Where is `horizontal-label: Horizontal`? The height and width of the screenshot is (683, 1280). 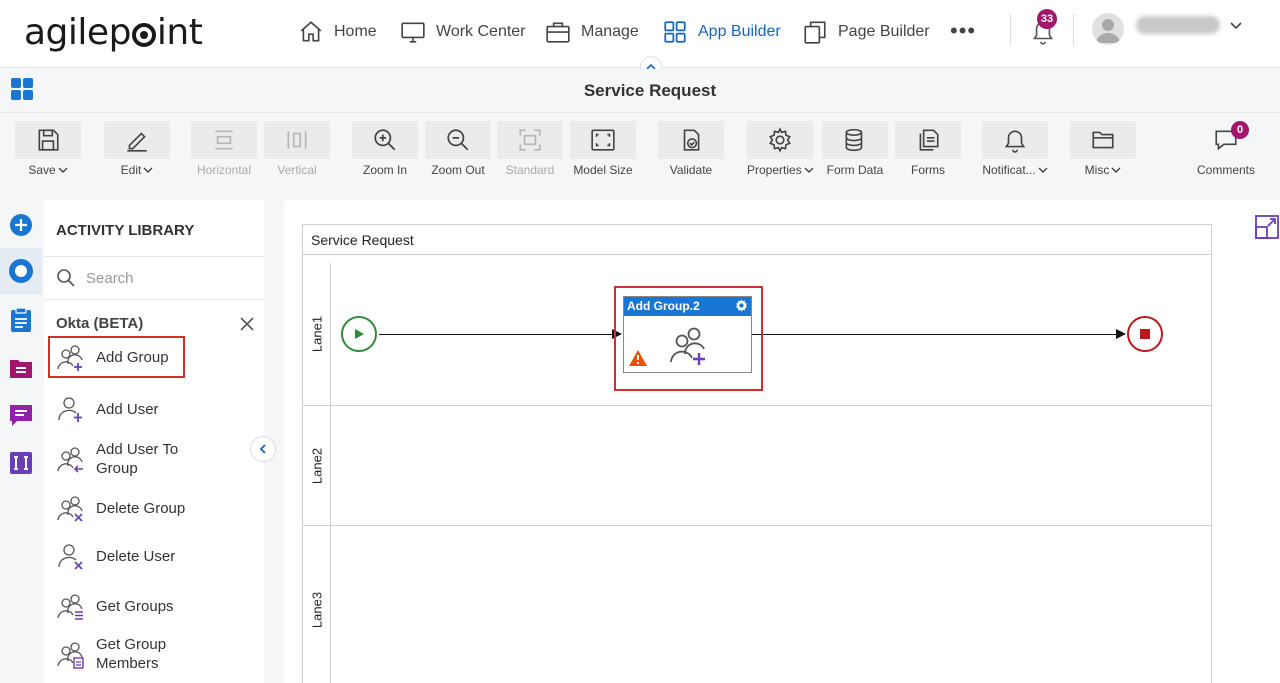
horizontal-label: Horizontal is located at coordinates (224, 170).